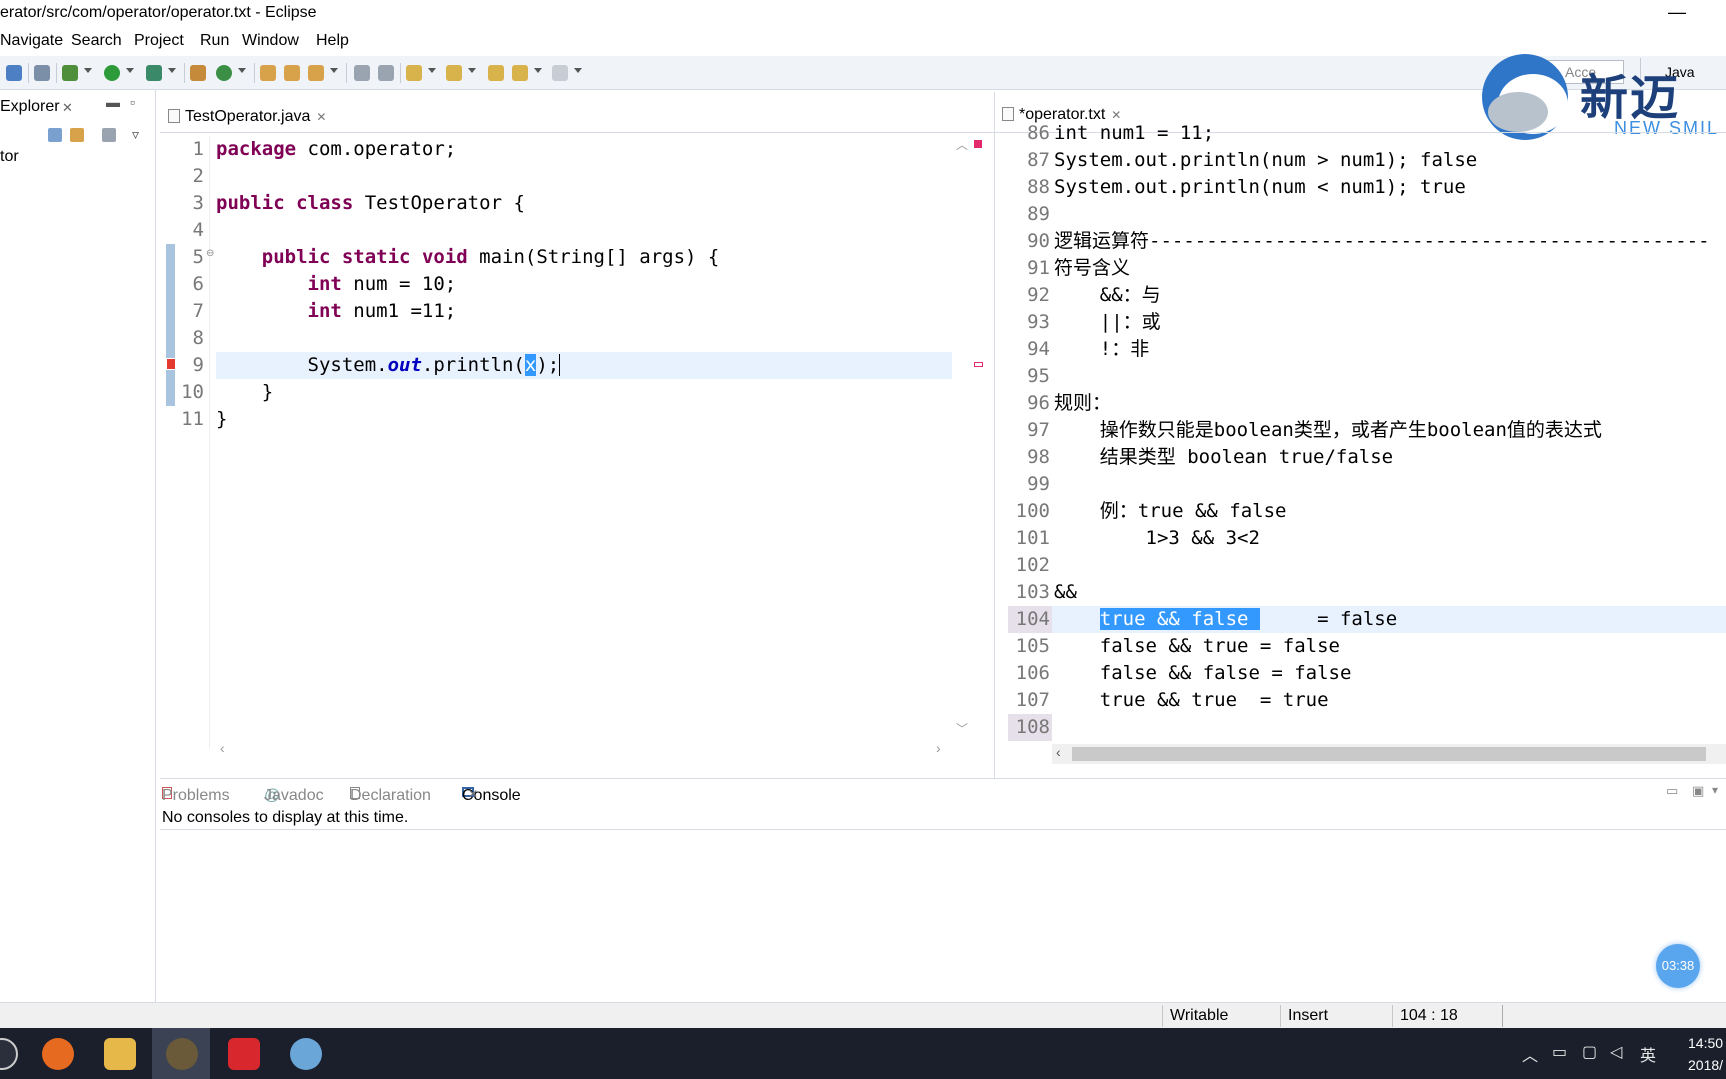  Describe the element at coordinates (454, 73) in the screenshot. I see `previous-annotation-icon` at that location.